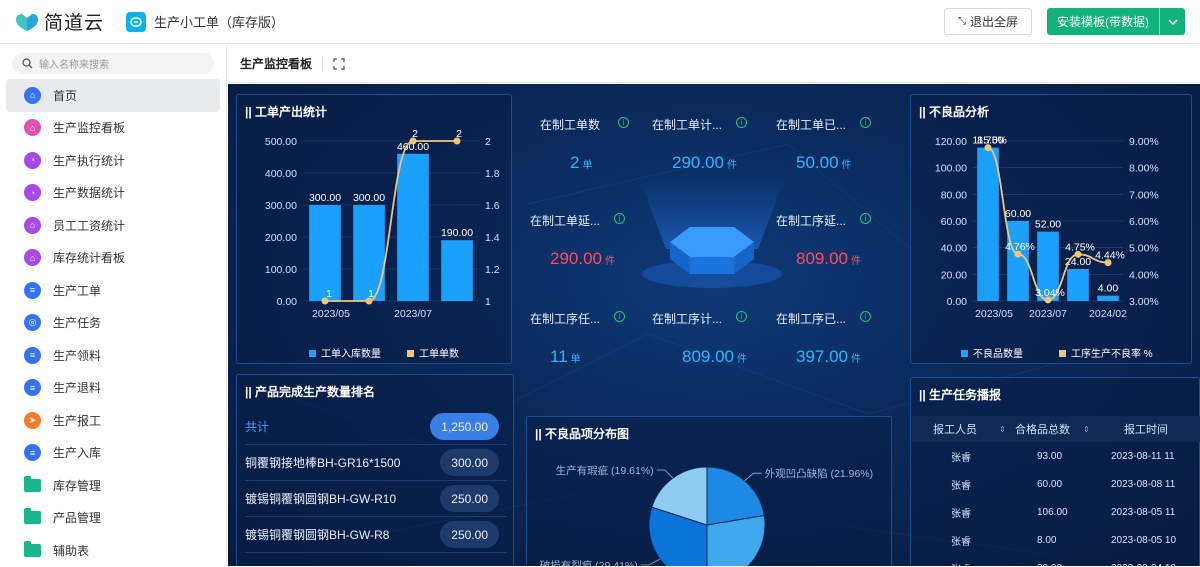 The width and height of the screenshot is (1200, 567). Describe the element at coordinates (1020, 247) in the screenshot. I see `line-data-label: 4.76%` at that location.